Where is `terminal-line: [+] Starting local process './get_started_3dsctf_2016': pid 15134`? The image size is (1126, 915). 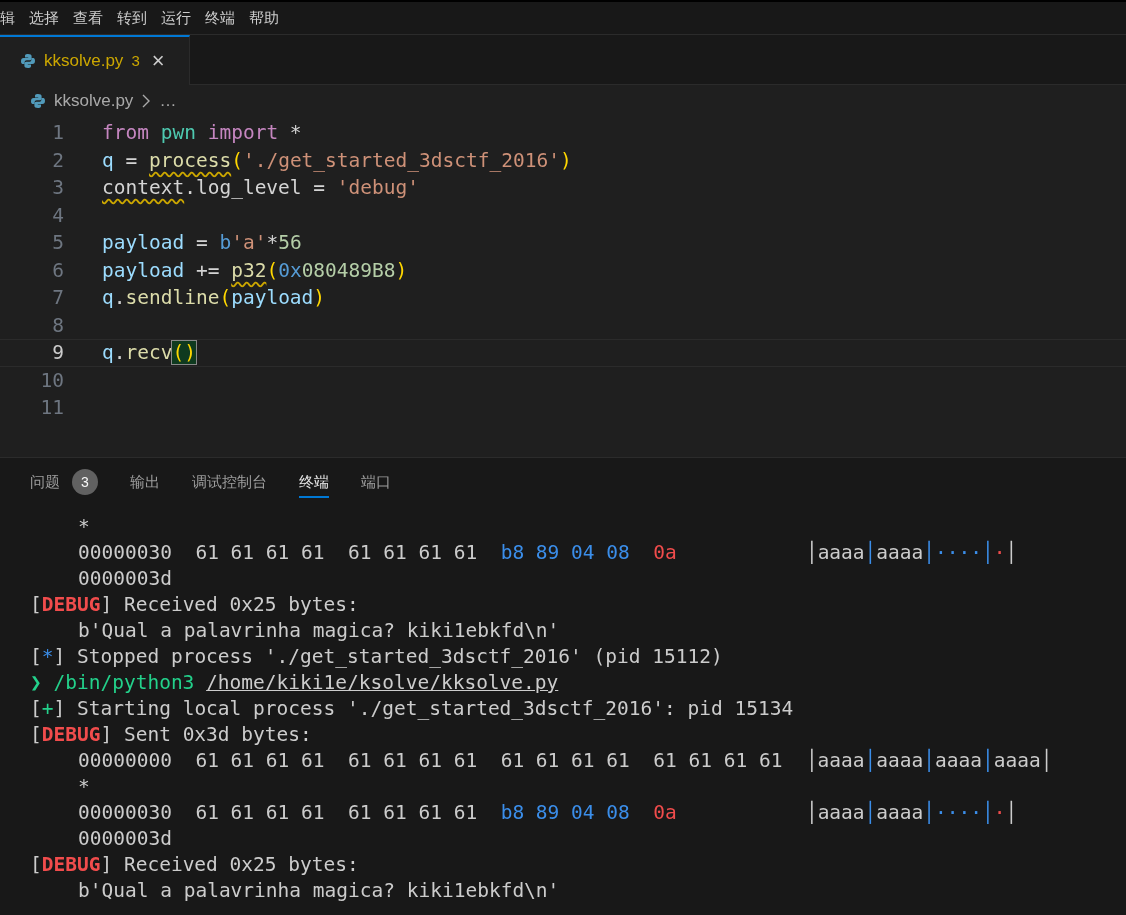 terminal-line: [+] Starting local process './get_started_3dsctf_2016': pid 15134 is located at coordinates (412, 709).